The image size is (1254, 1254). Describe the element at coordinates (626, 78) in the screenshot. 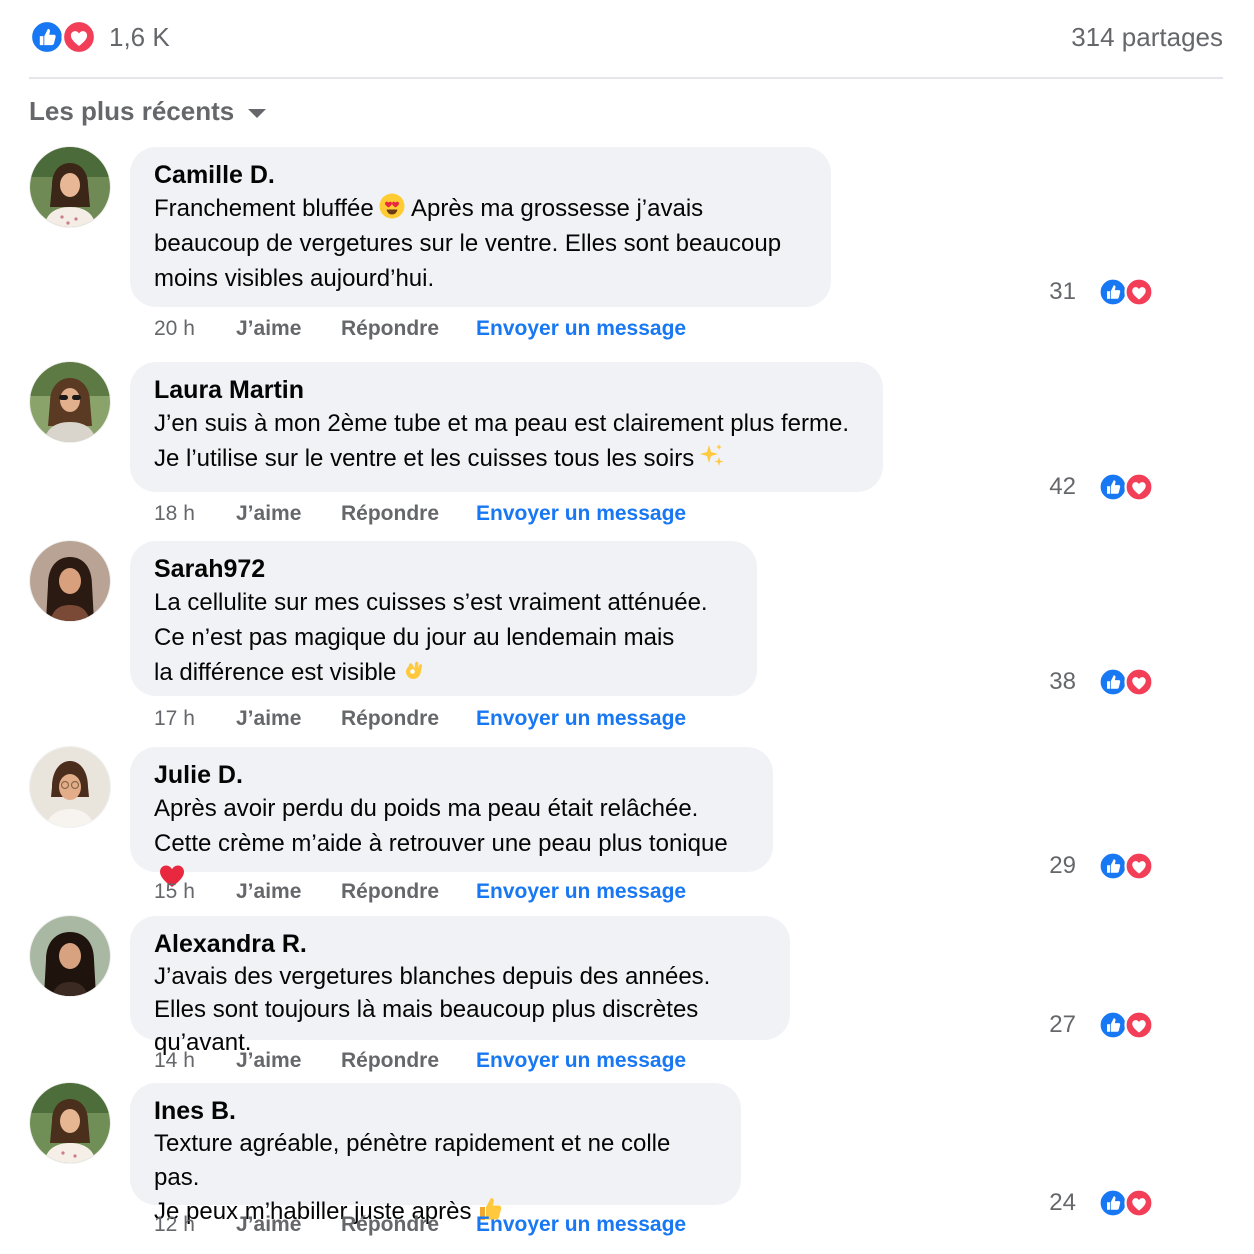

I see `divider` at that location.